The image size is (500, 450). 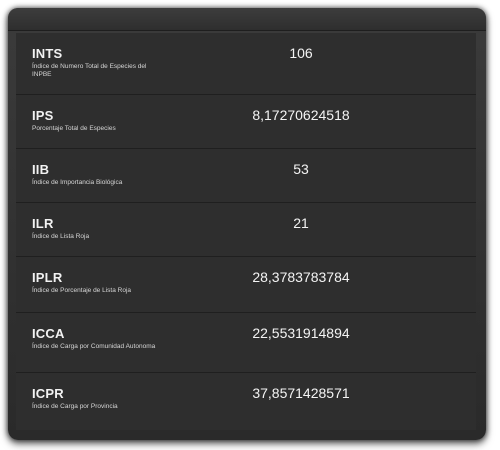 I want to click on table-row-ilr: ILR Índice de Lista Roja 21, so click(x=246, y=230).